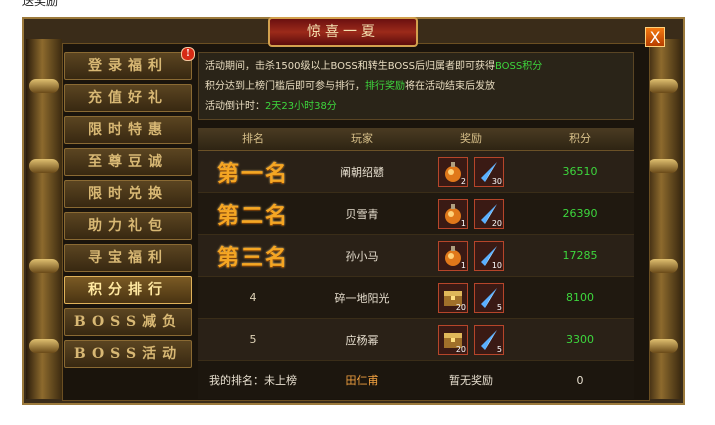 The width and height of the screenshot is (715, 425). Describe the element at coordinates (271, 106) in the screenshot. I see `countdown: 活动倒计时：2天23小时38分` at that location.